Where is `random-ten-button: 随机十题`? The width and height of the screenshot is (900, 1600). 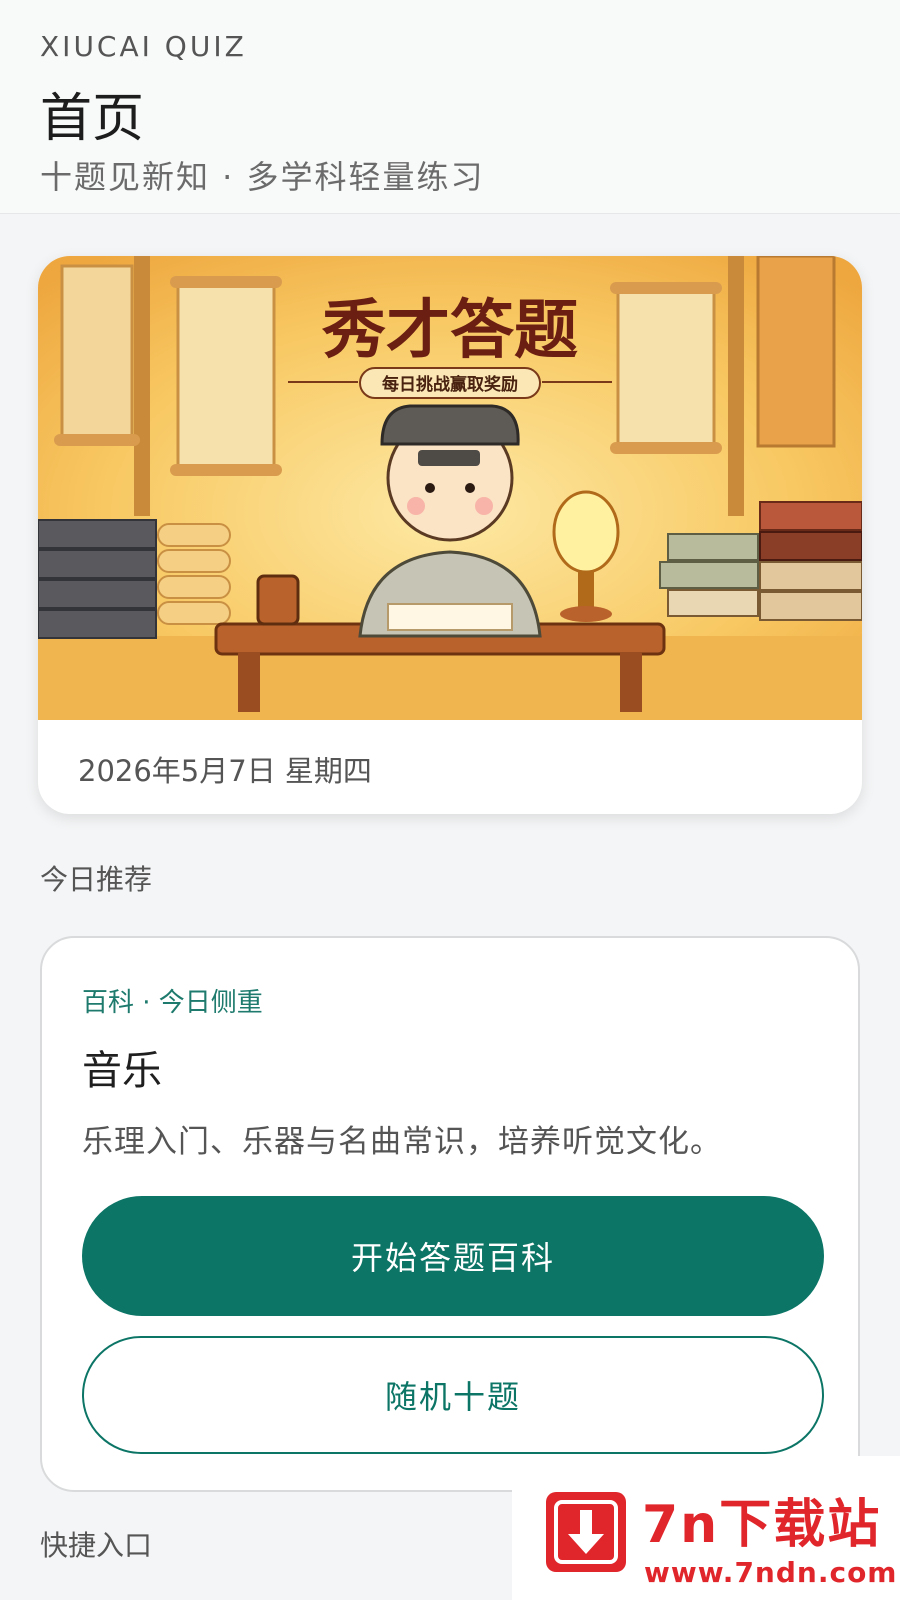 random-ten-button: 随机十题 is located at coordinates (453, 1395).